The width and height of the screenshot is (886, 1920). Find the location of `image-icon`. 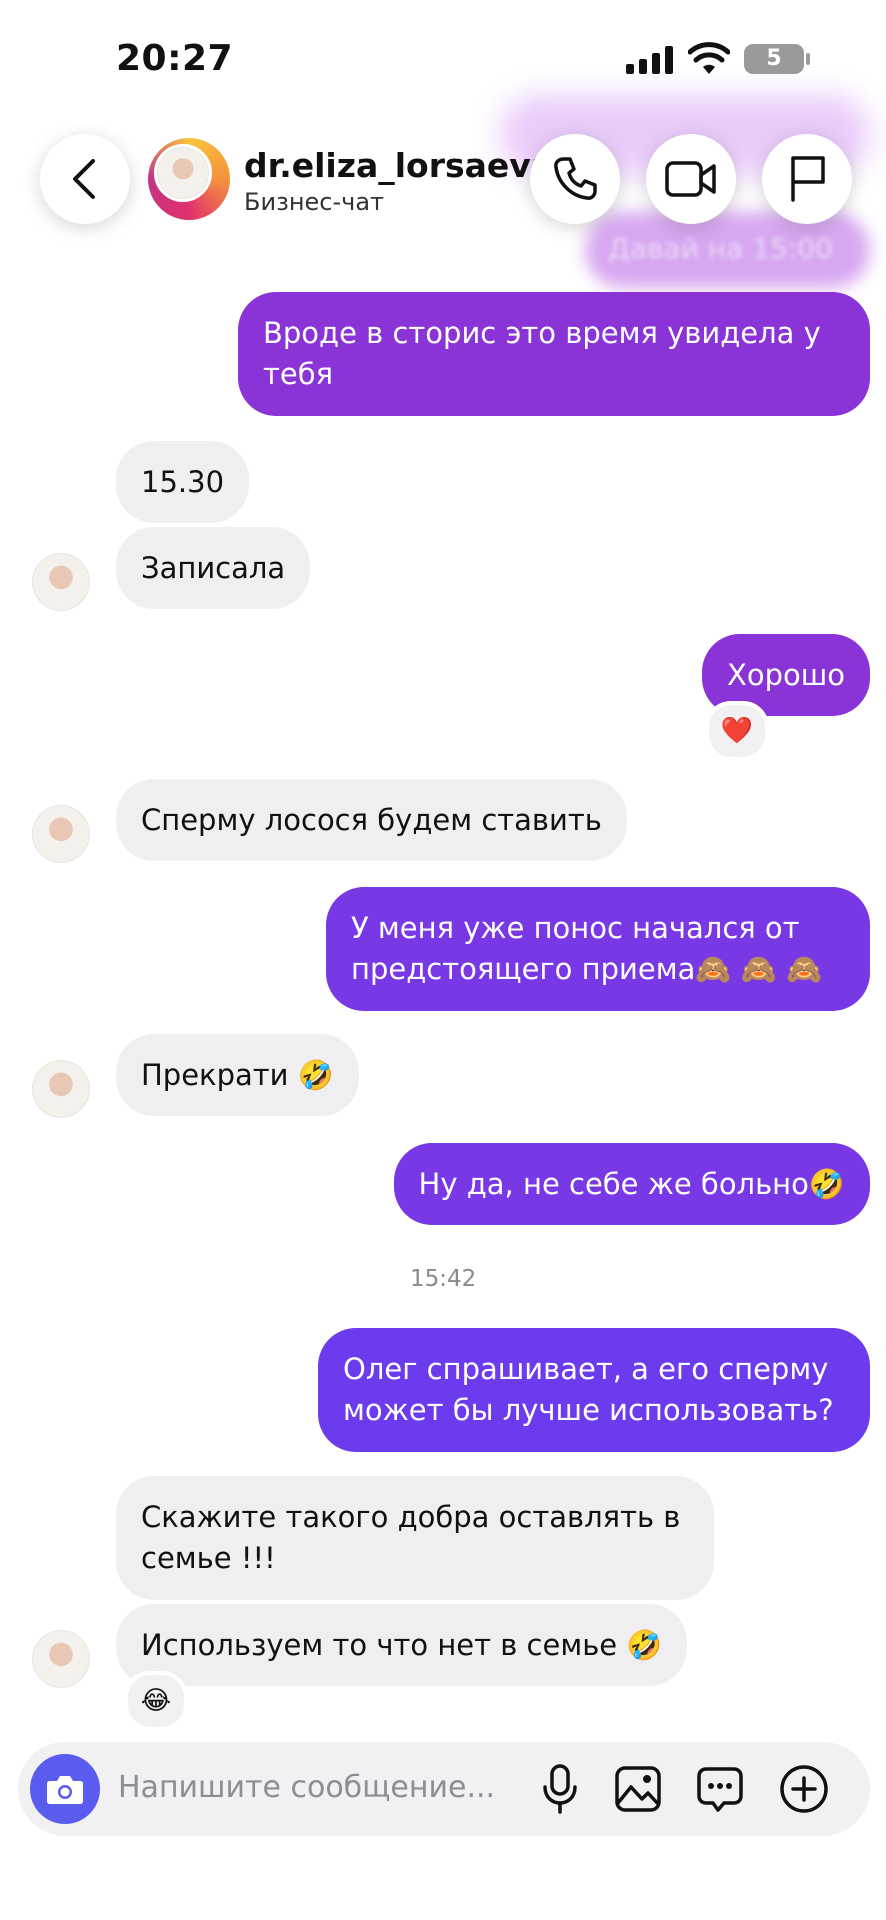

image-icon is located at coordinates (638, 1789).